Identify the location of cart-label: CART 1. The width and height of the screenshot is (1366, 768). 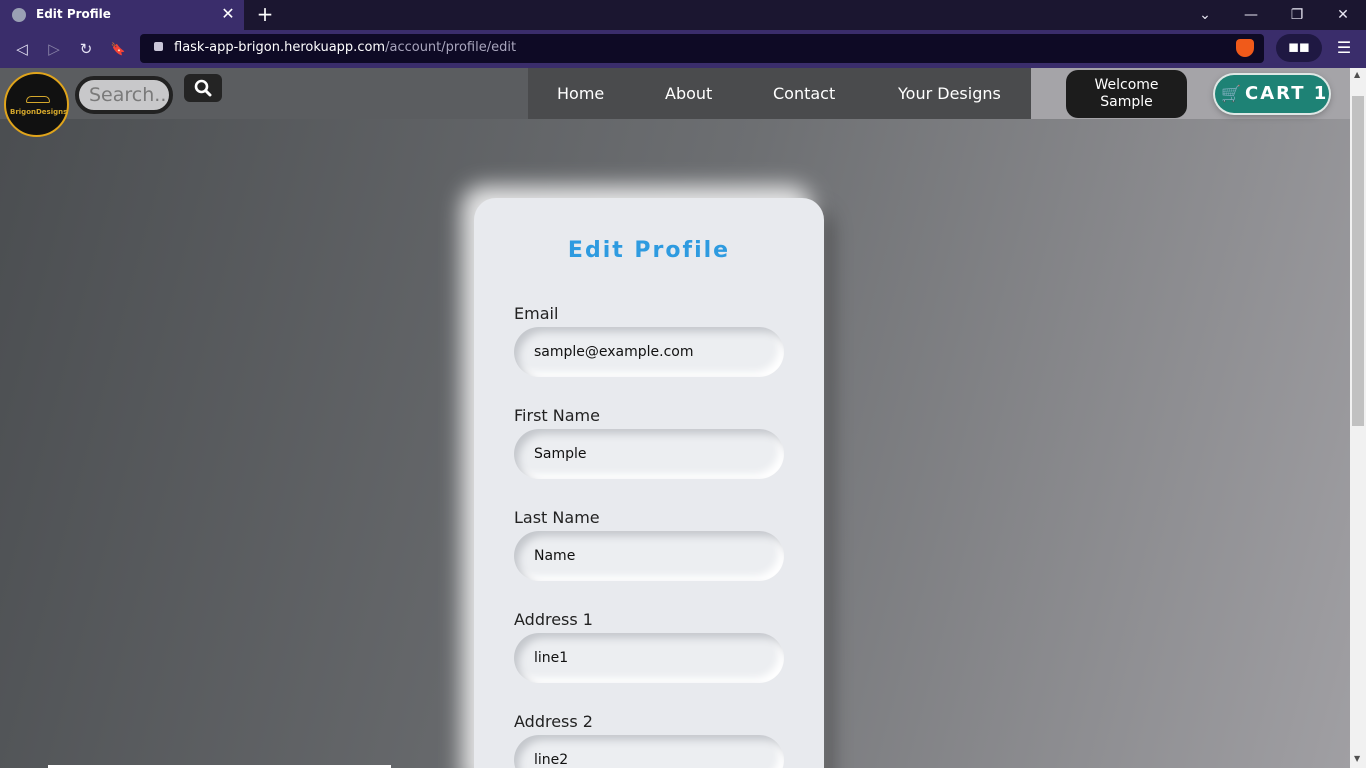
(1287, 93).